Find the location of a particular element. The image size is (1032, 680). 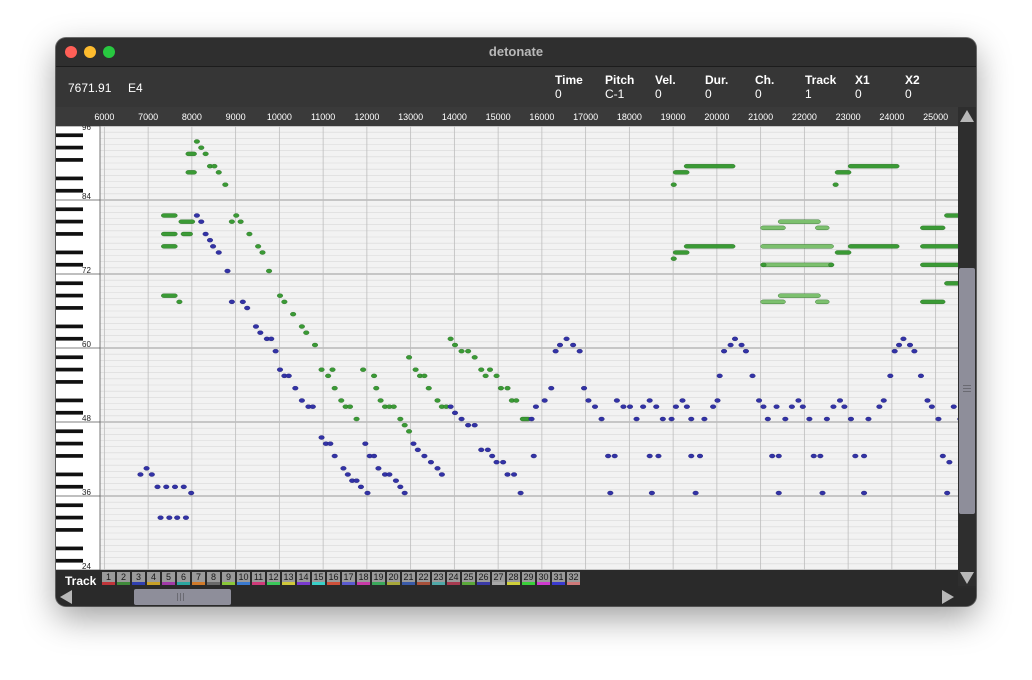

track-button-31: 31 is located at coordinates (558, 578).